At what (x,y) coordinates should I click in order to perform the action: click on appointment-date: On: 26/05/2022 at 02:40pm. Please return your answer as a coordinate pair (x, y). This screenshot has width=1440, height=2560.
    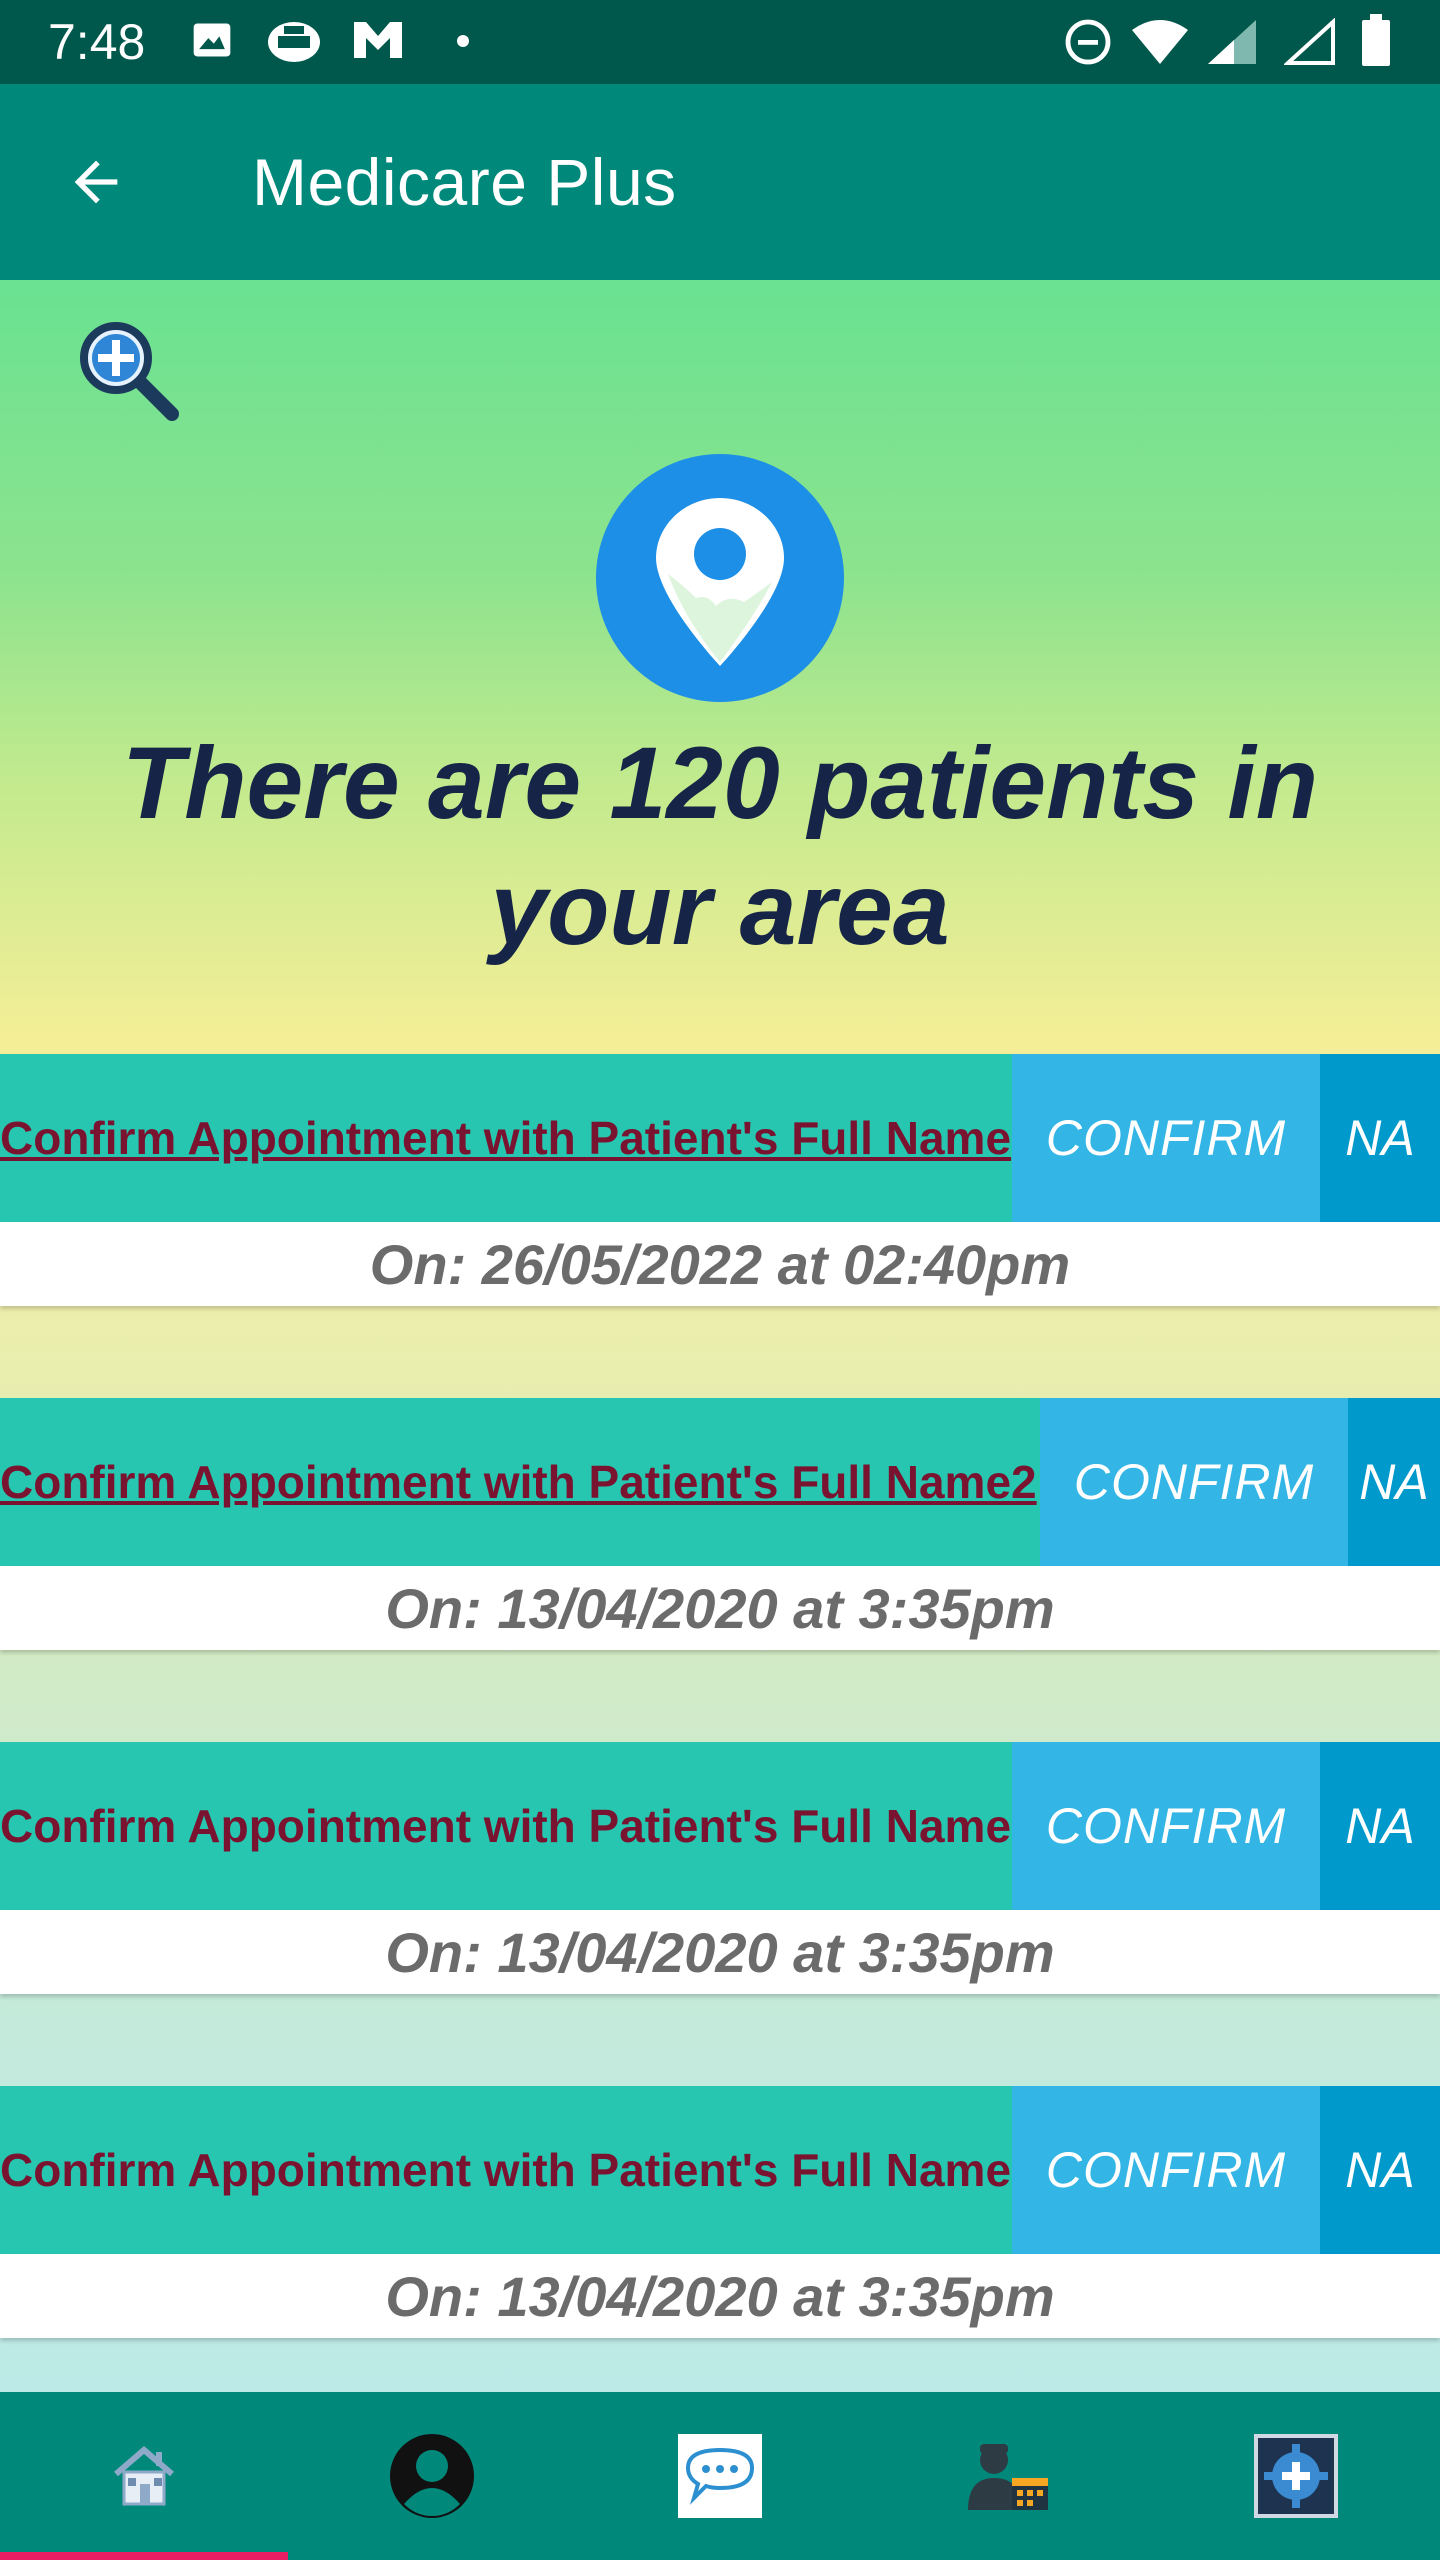
    Looking at the image, I should click on (720, 1264).